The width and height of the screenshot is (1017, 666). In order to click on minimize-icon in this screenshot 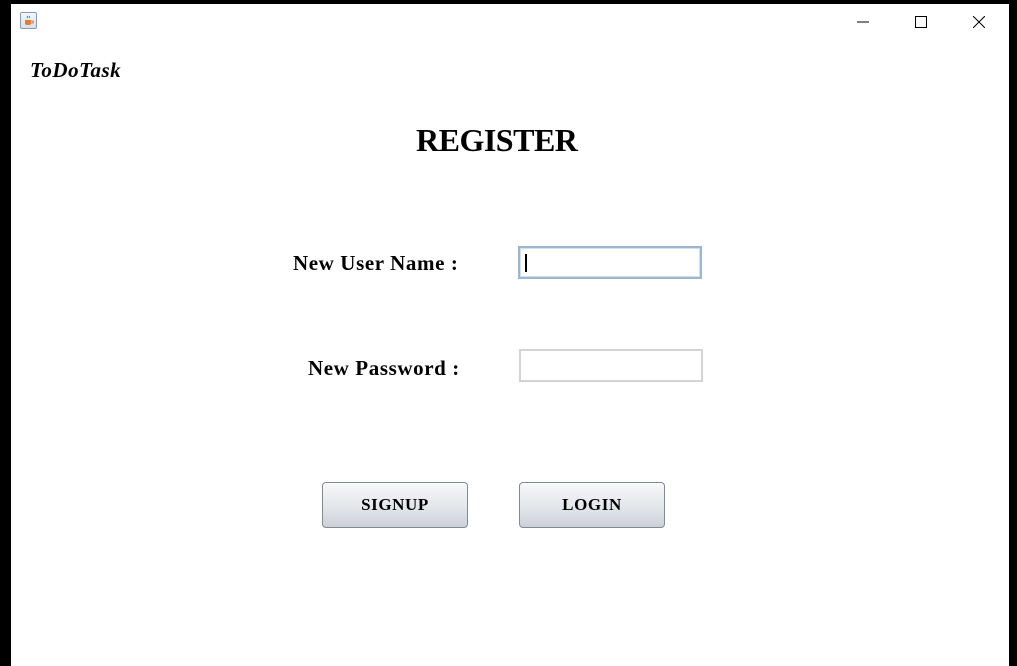, I will do `click(863, 22)`.